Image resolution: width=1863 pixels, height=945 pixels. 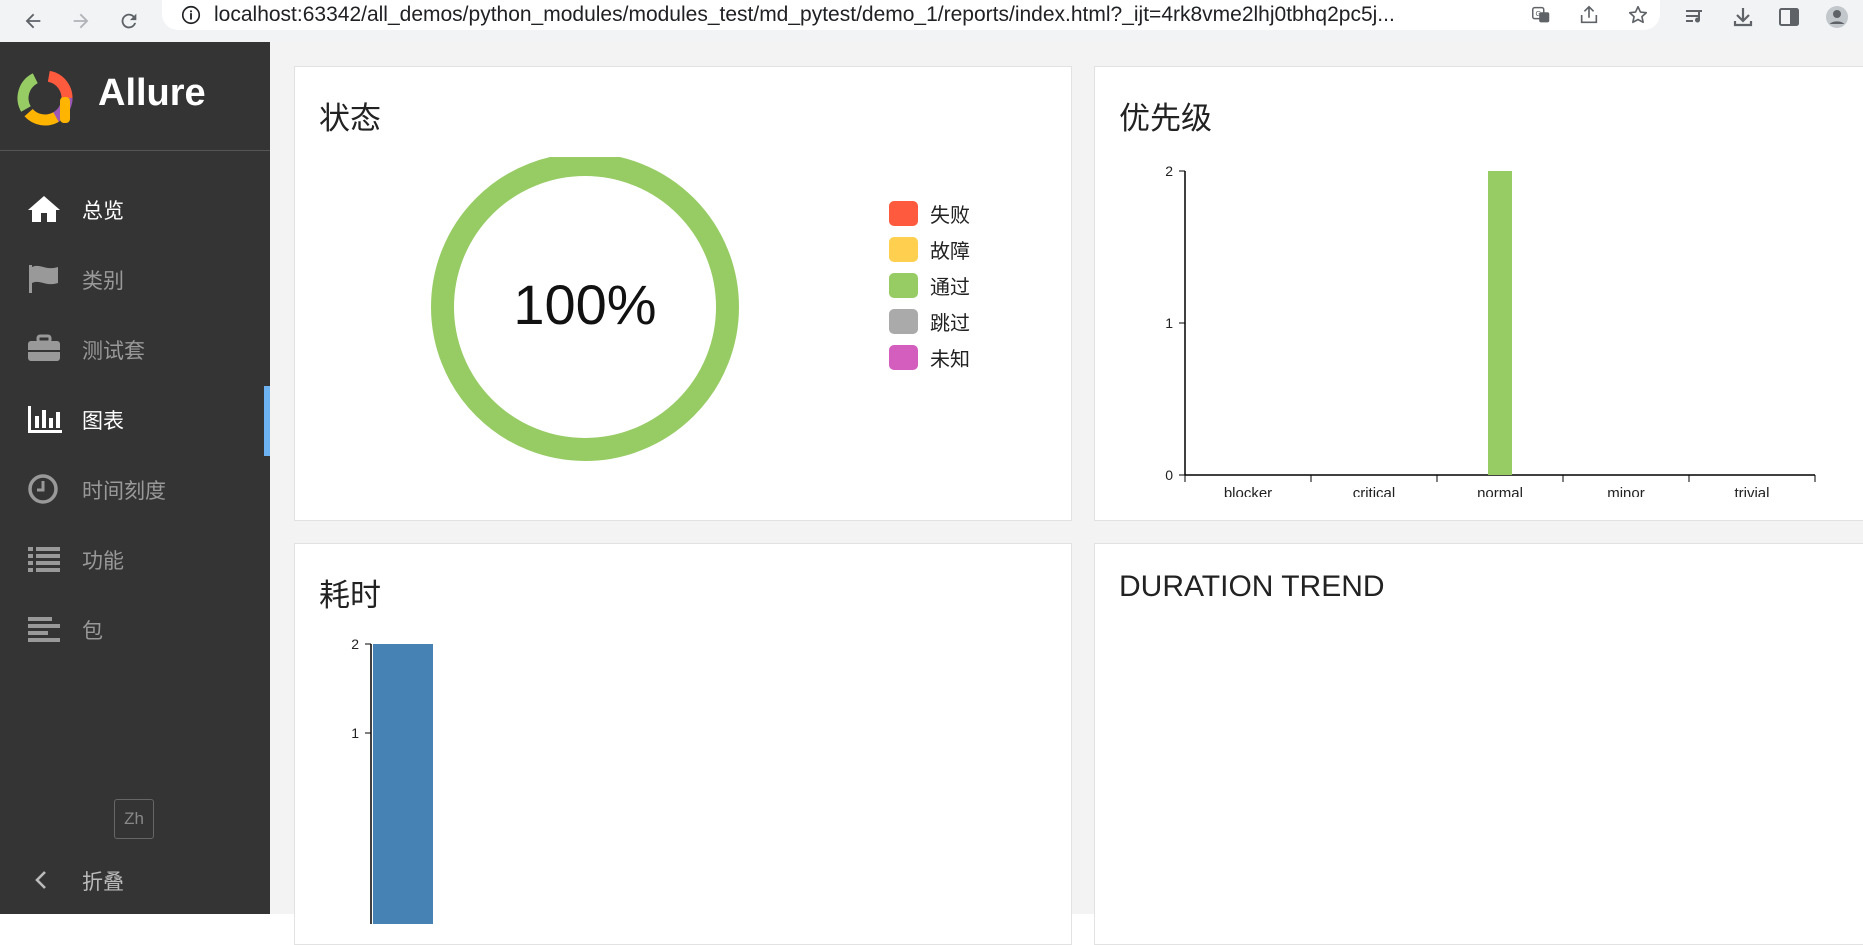 I want to click on svg-text: G, so click(x=1539, y=13).